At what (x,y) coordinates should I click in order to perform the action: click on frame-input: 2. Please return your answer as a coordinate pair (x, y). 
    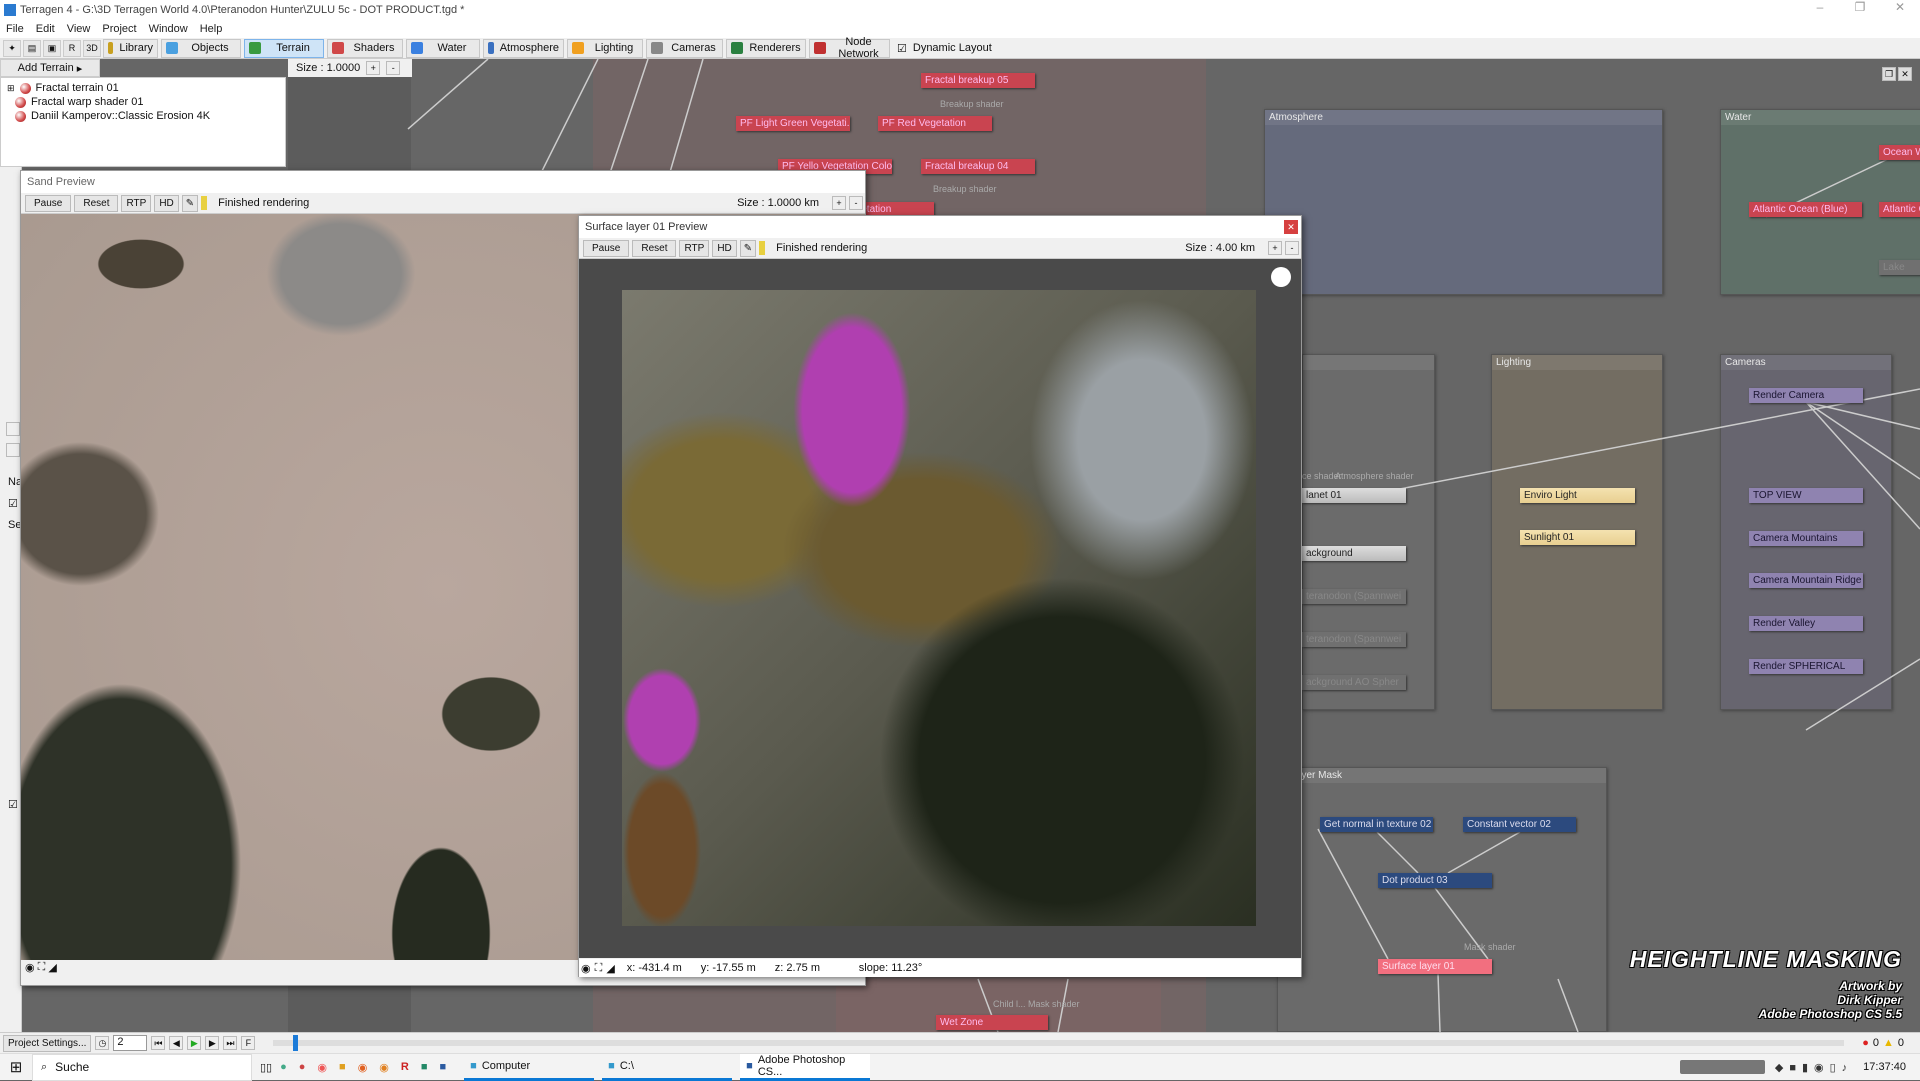
    Looking at the image, I should click on (130, 1043).